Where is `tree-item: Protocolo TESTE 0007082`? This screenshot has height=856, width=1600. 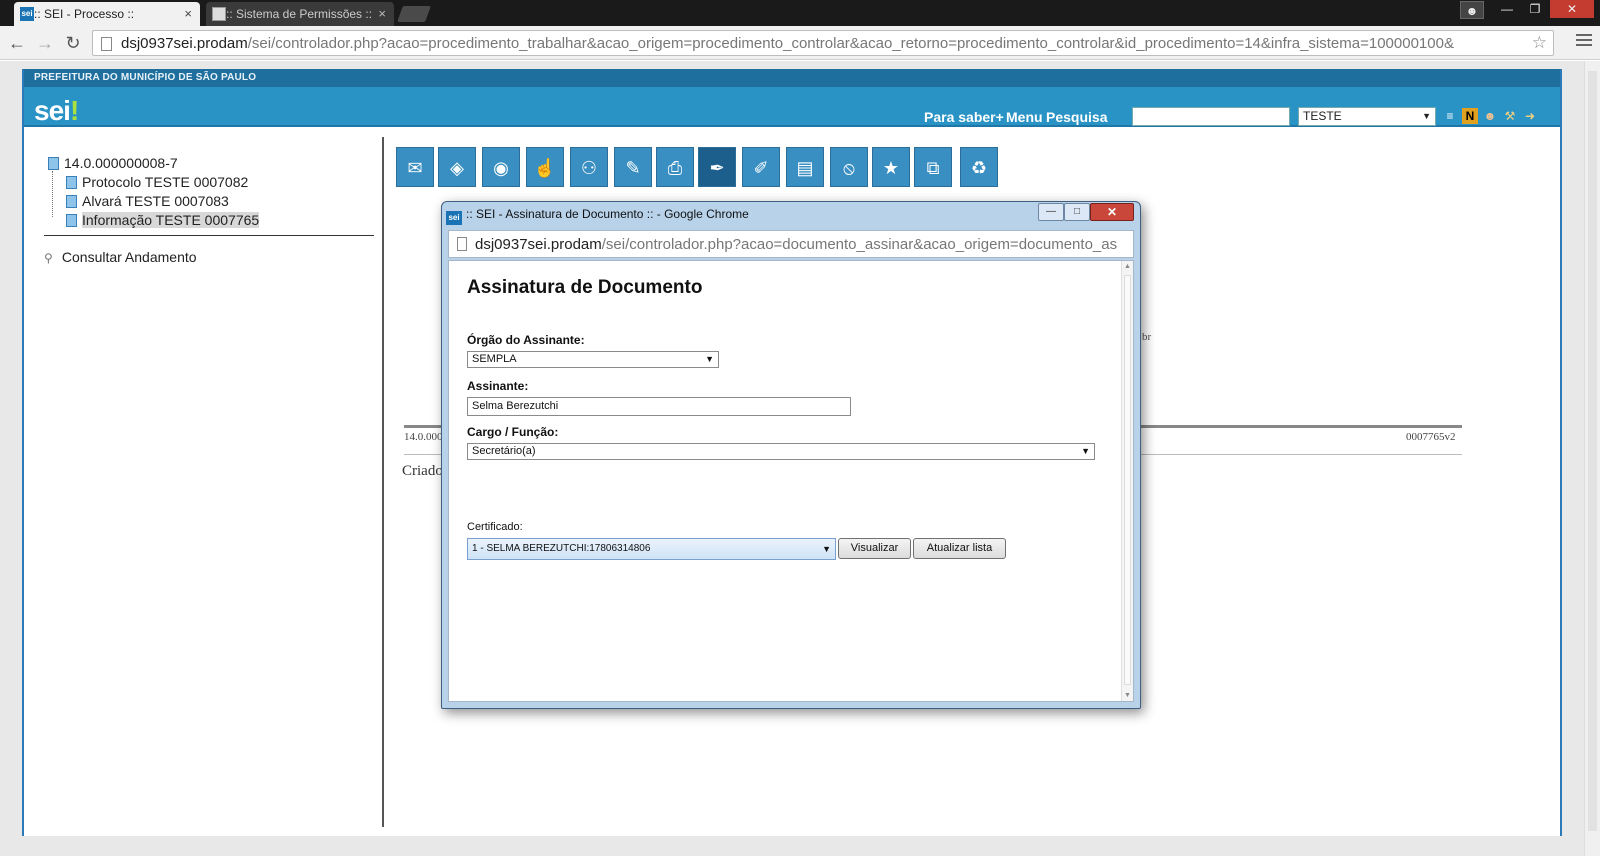 tree-item: Protocolo TESTE 0007082 is located at coordinates (151, 183).